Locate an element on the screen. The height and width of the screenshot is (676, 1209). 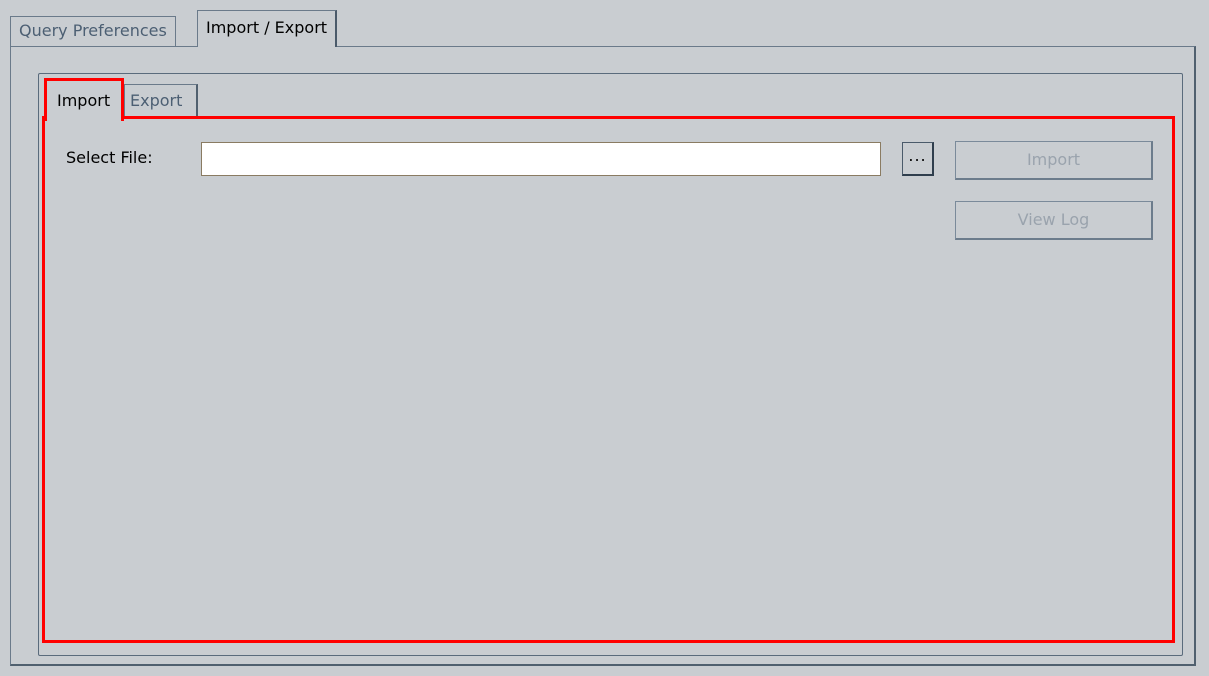
view-log-button-label: View Log is located at coordinates (1053, 219).